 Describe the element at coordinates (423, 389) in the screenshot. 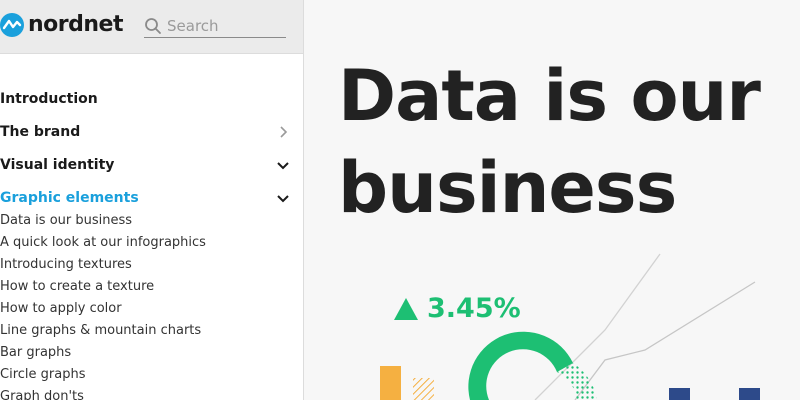

I see `bar-hatched` at that location.